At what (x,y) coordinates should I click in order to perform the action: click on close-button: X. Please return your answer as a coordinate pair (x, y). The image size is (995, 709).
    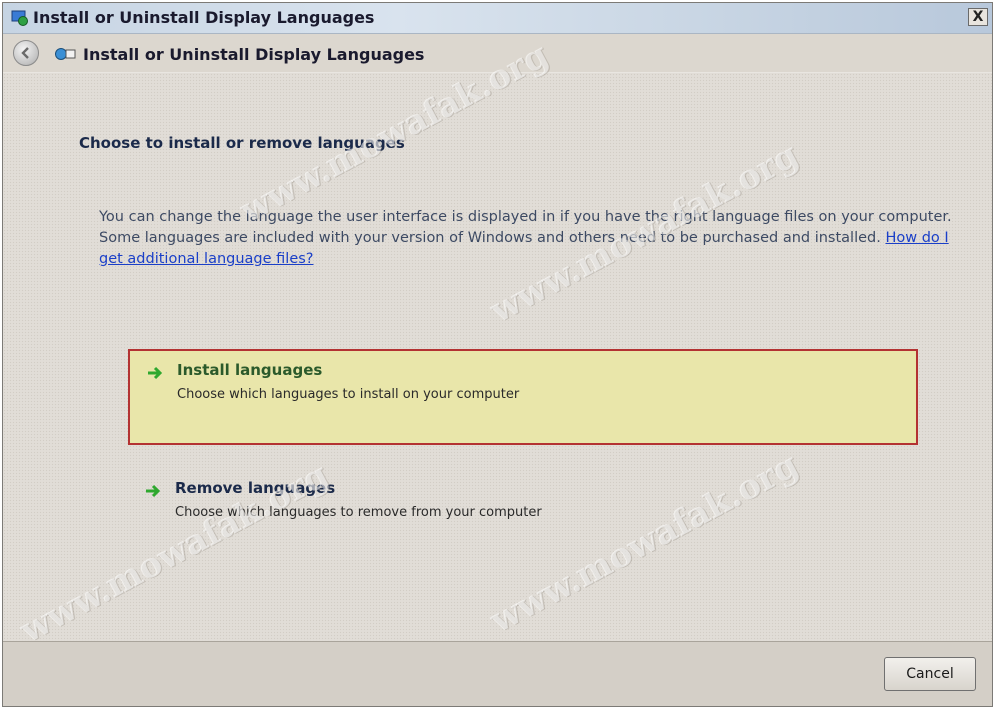
    Looking at the image, I should click on (978, 17).